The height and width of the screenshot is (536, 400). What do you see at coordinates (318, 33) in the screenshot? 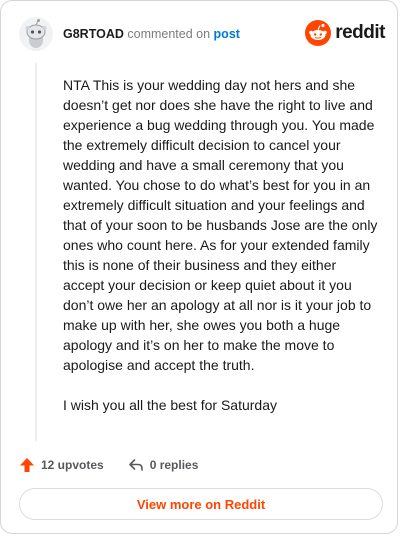
I see `reddit-logo-icon` at bounding box center [318, 33].